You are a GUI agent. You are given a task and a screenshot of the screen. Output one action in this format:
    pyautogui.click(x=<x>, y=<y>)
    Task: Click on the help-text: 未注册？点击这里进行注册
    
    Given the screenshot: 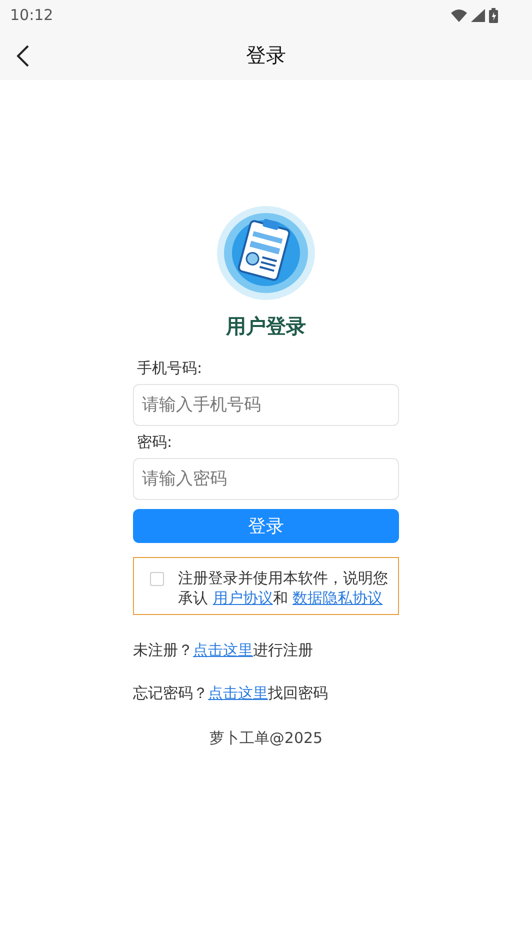 What is the action you would take?
    pyautogui.click(x=223, y=650)
    